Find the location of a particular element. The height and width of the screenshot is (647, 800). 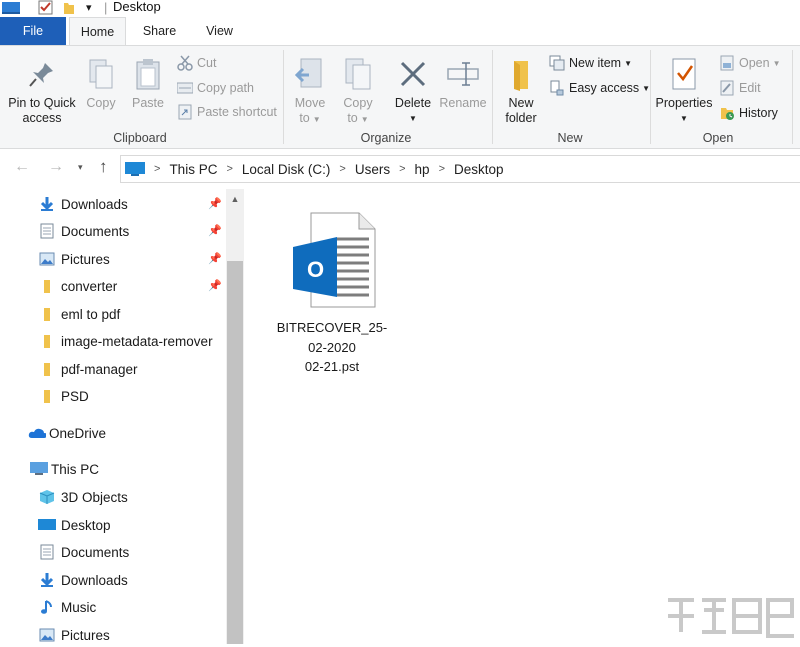

move-to-dropdown-icon: ▼ is located at coordinates (316, 119).